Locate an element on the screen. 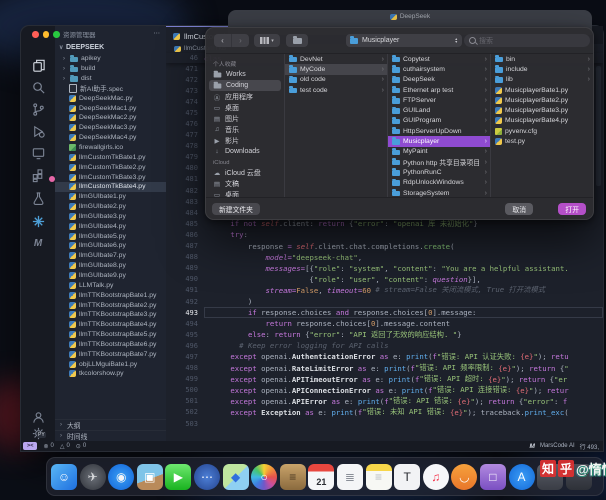 The width and height of the screenshot is (606, 500). reminders-icon: ≣ is located at coordinates (349, 476).